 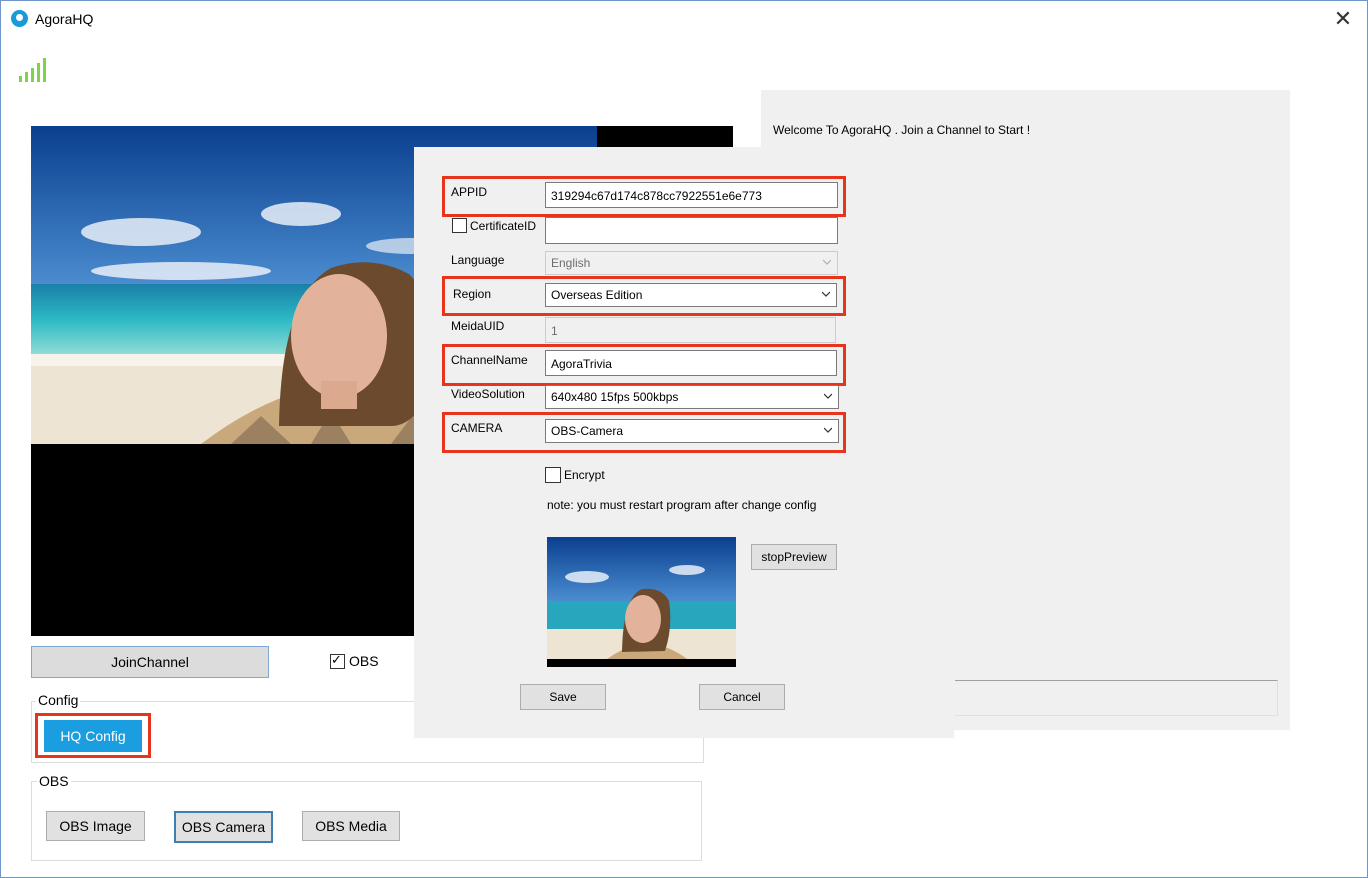 I want to click on obs-checkbox-label: OBS, so click(x=364, y=661).